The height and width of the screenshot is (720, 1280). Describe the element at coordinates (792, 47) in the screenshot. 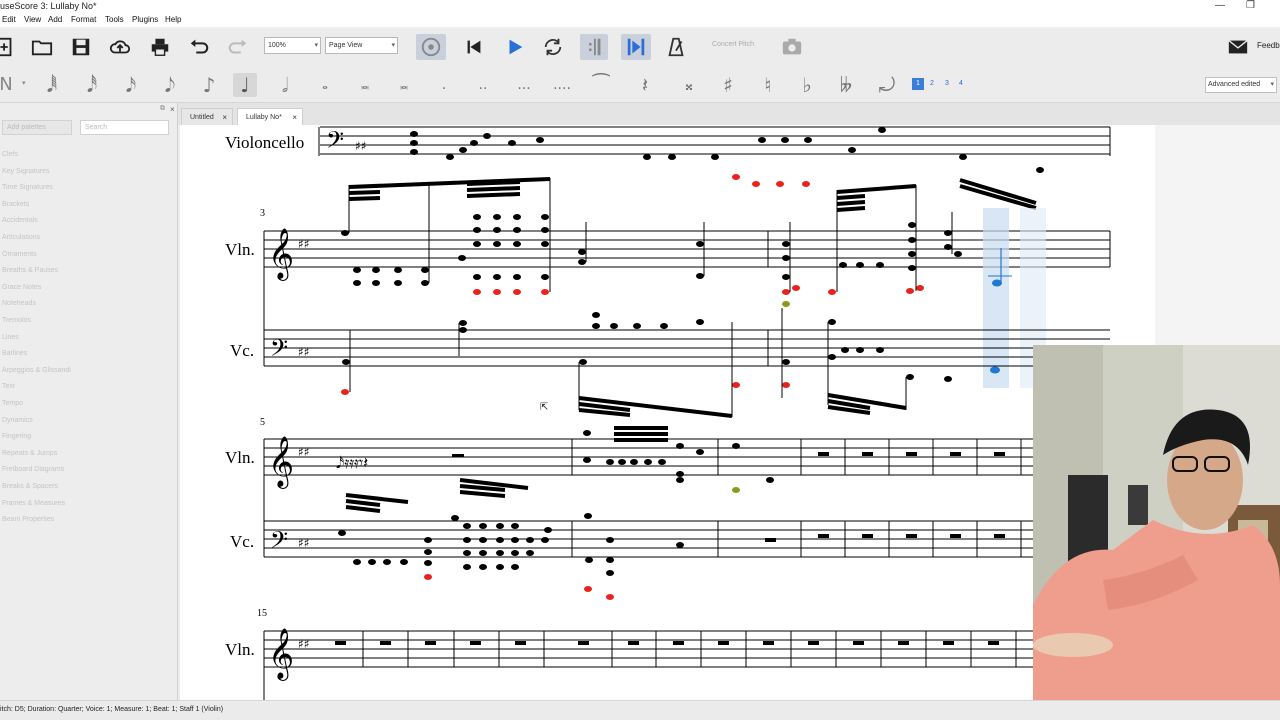

I see `camera-icon` at that location.